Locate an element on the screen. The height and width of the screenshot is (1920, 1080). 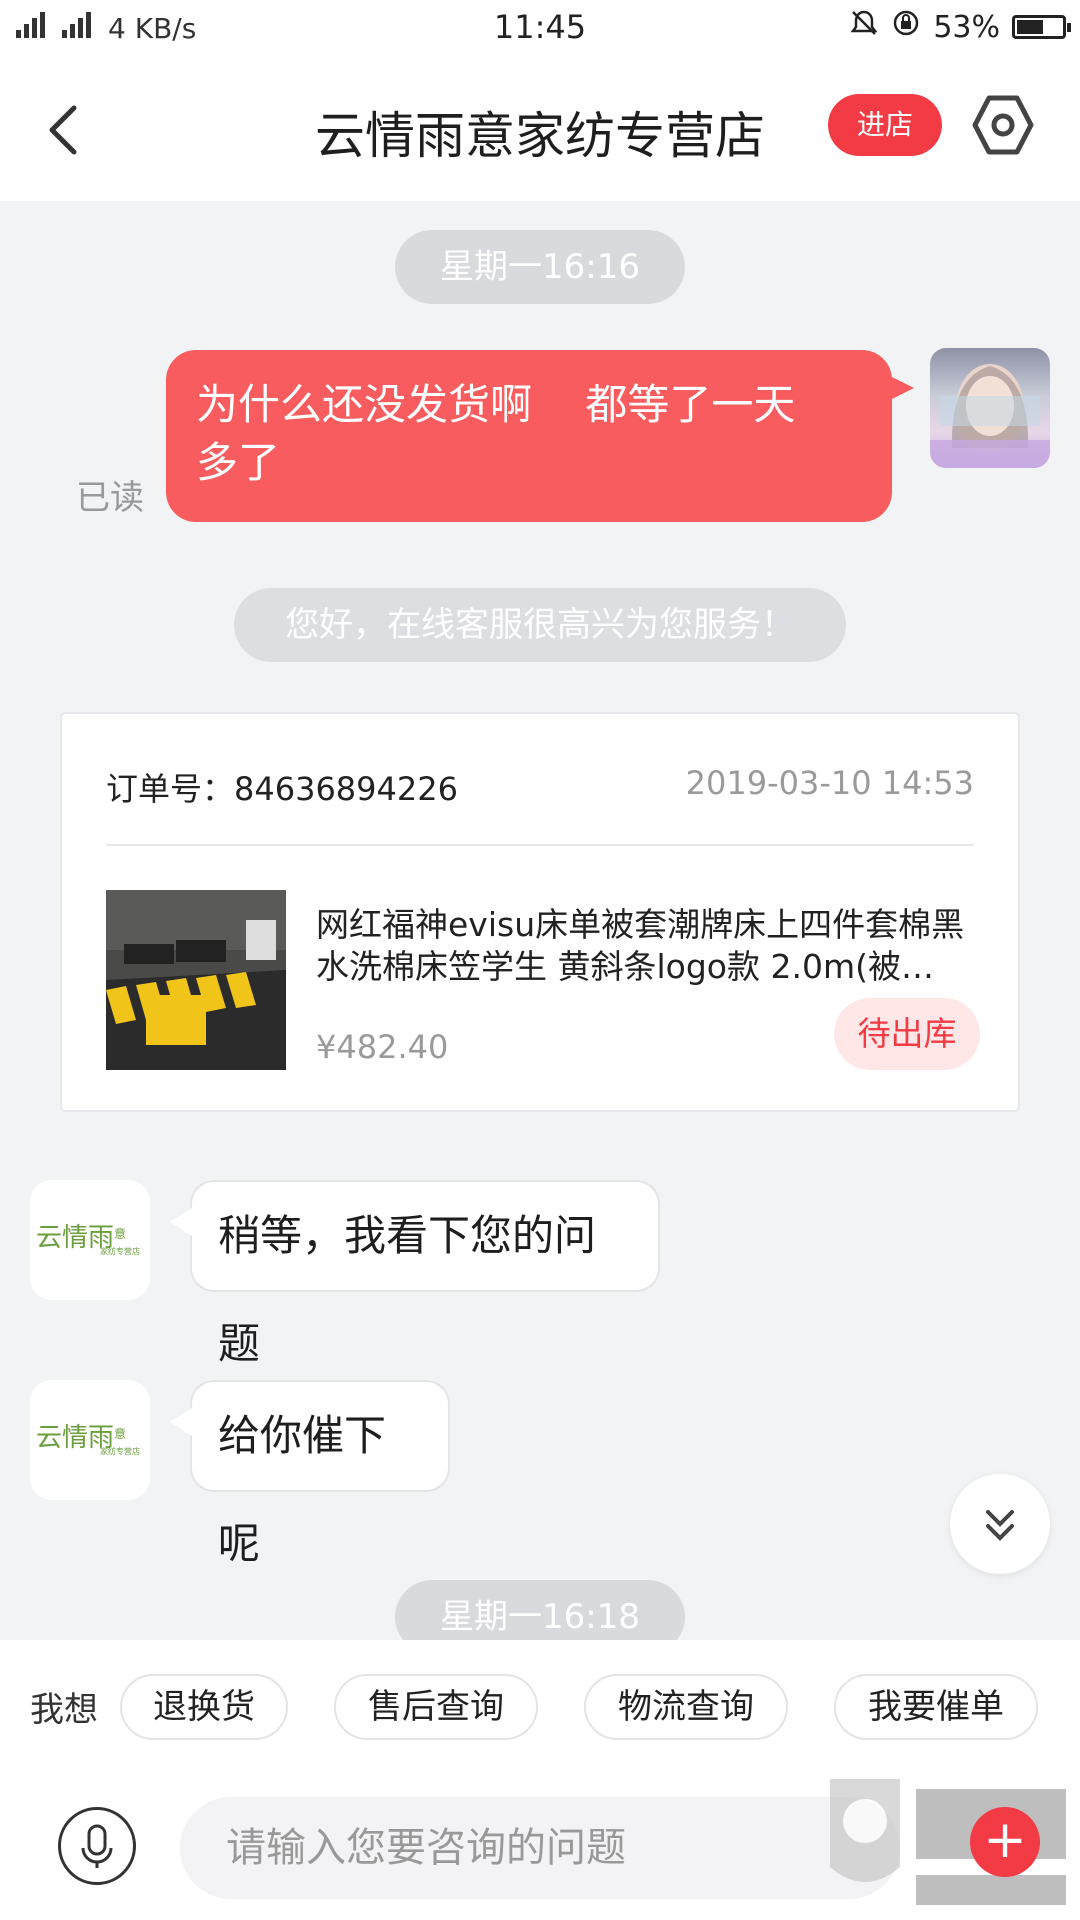
double-chevron-down-icon is located at coordinates (1000, 1525).